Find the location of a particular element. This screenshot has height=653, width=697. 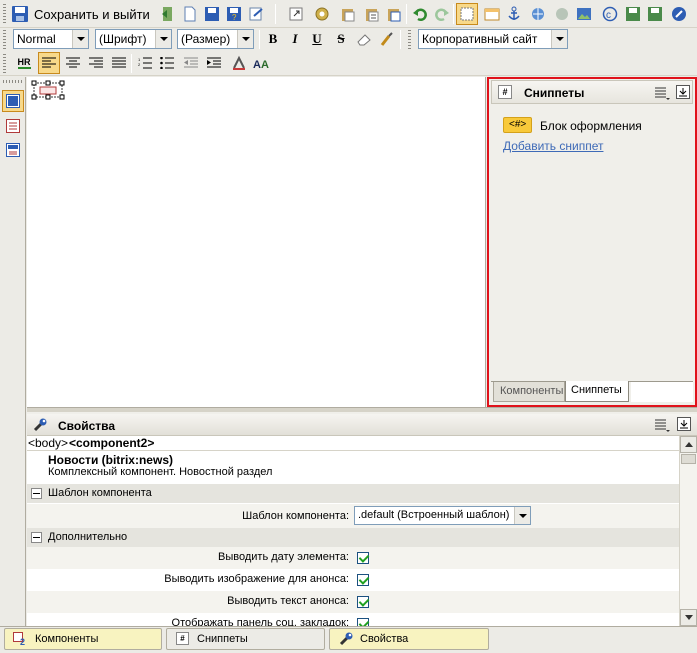

scroll-up-icon is located at coordinates (688, 444).